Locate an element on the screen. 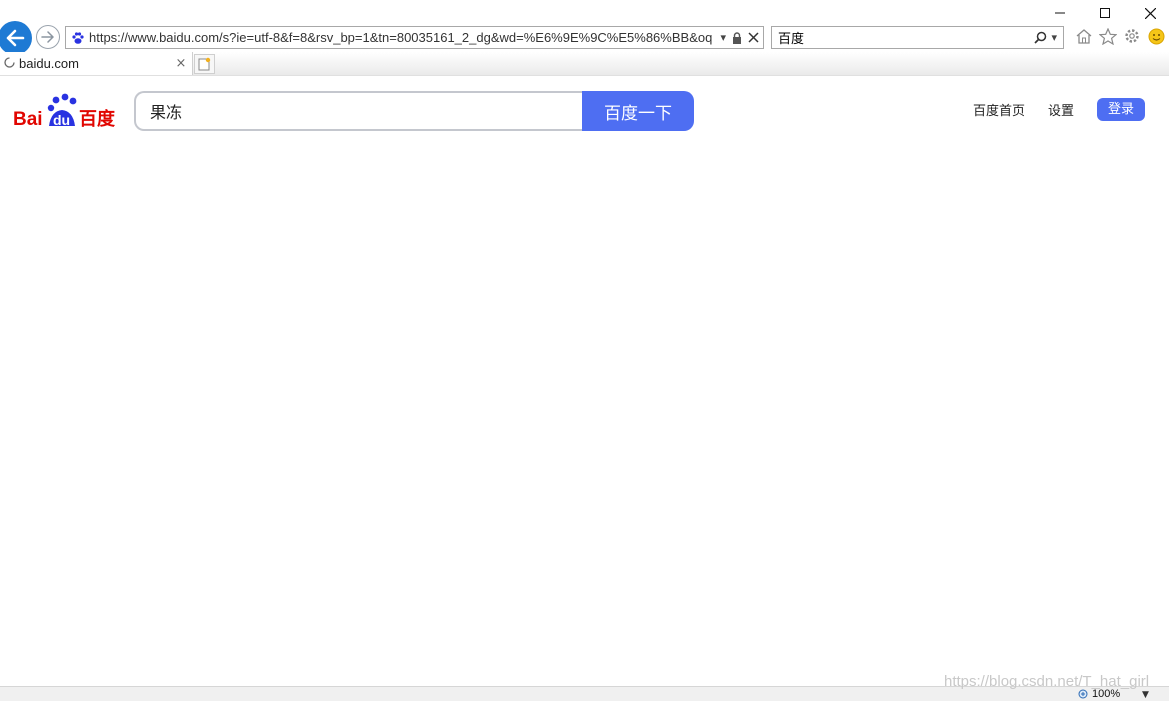 The image size is (1169, 701). new-tab-icon is located at coordinates (204, 64).